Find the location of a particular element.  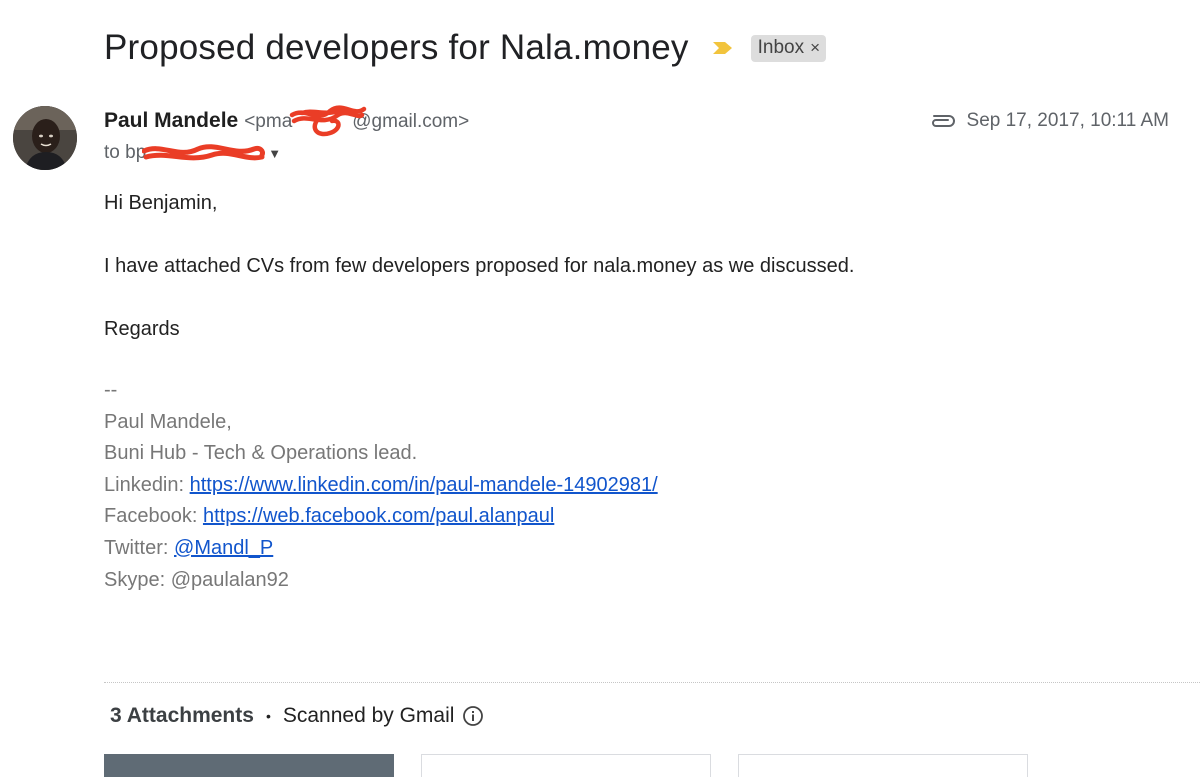

signature-skype: Skype: @paulalan92 is located at coordinates (196, 579).